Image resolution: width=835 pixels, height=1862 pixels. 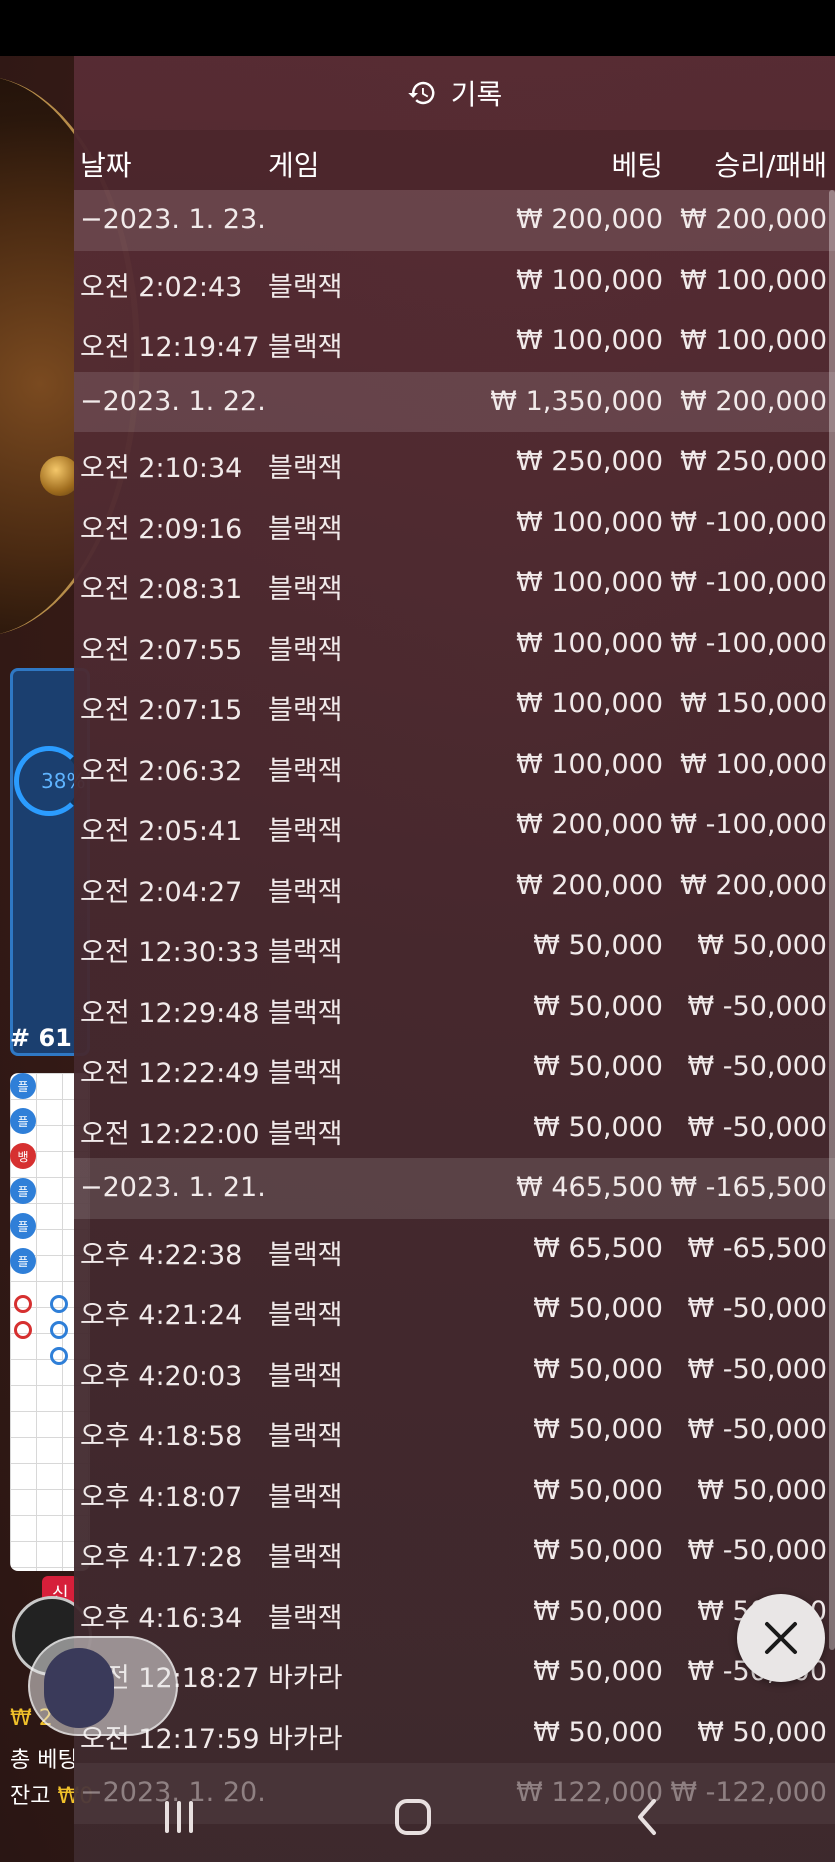 I want to click on close-icon, so click(x=781, y=1638).